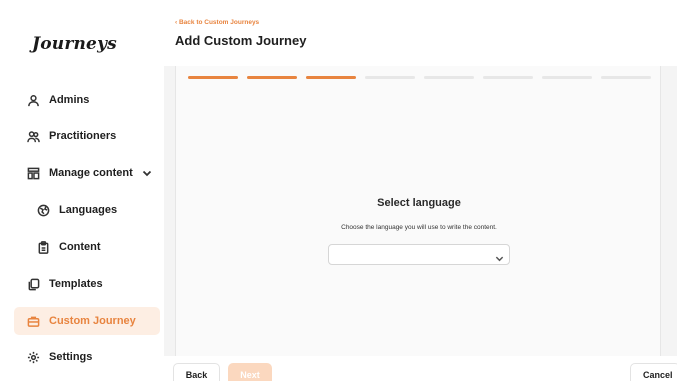 The height and width of the screenshot is (381, 677). I want to click on sidebar-item-label: Settings, so click(71, 357).